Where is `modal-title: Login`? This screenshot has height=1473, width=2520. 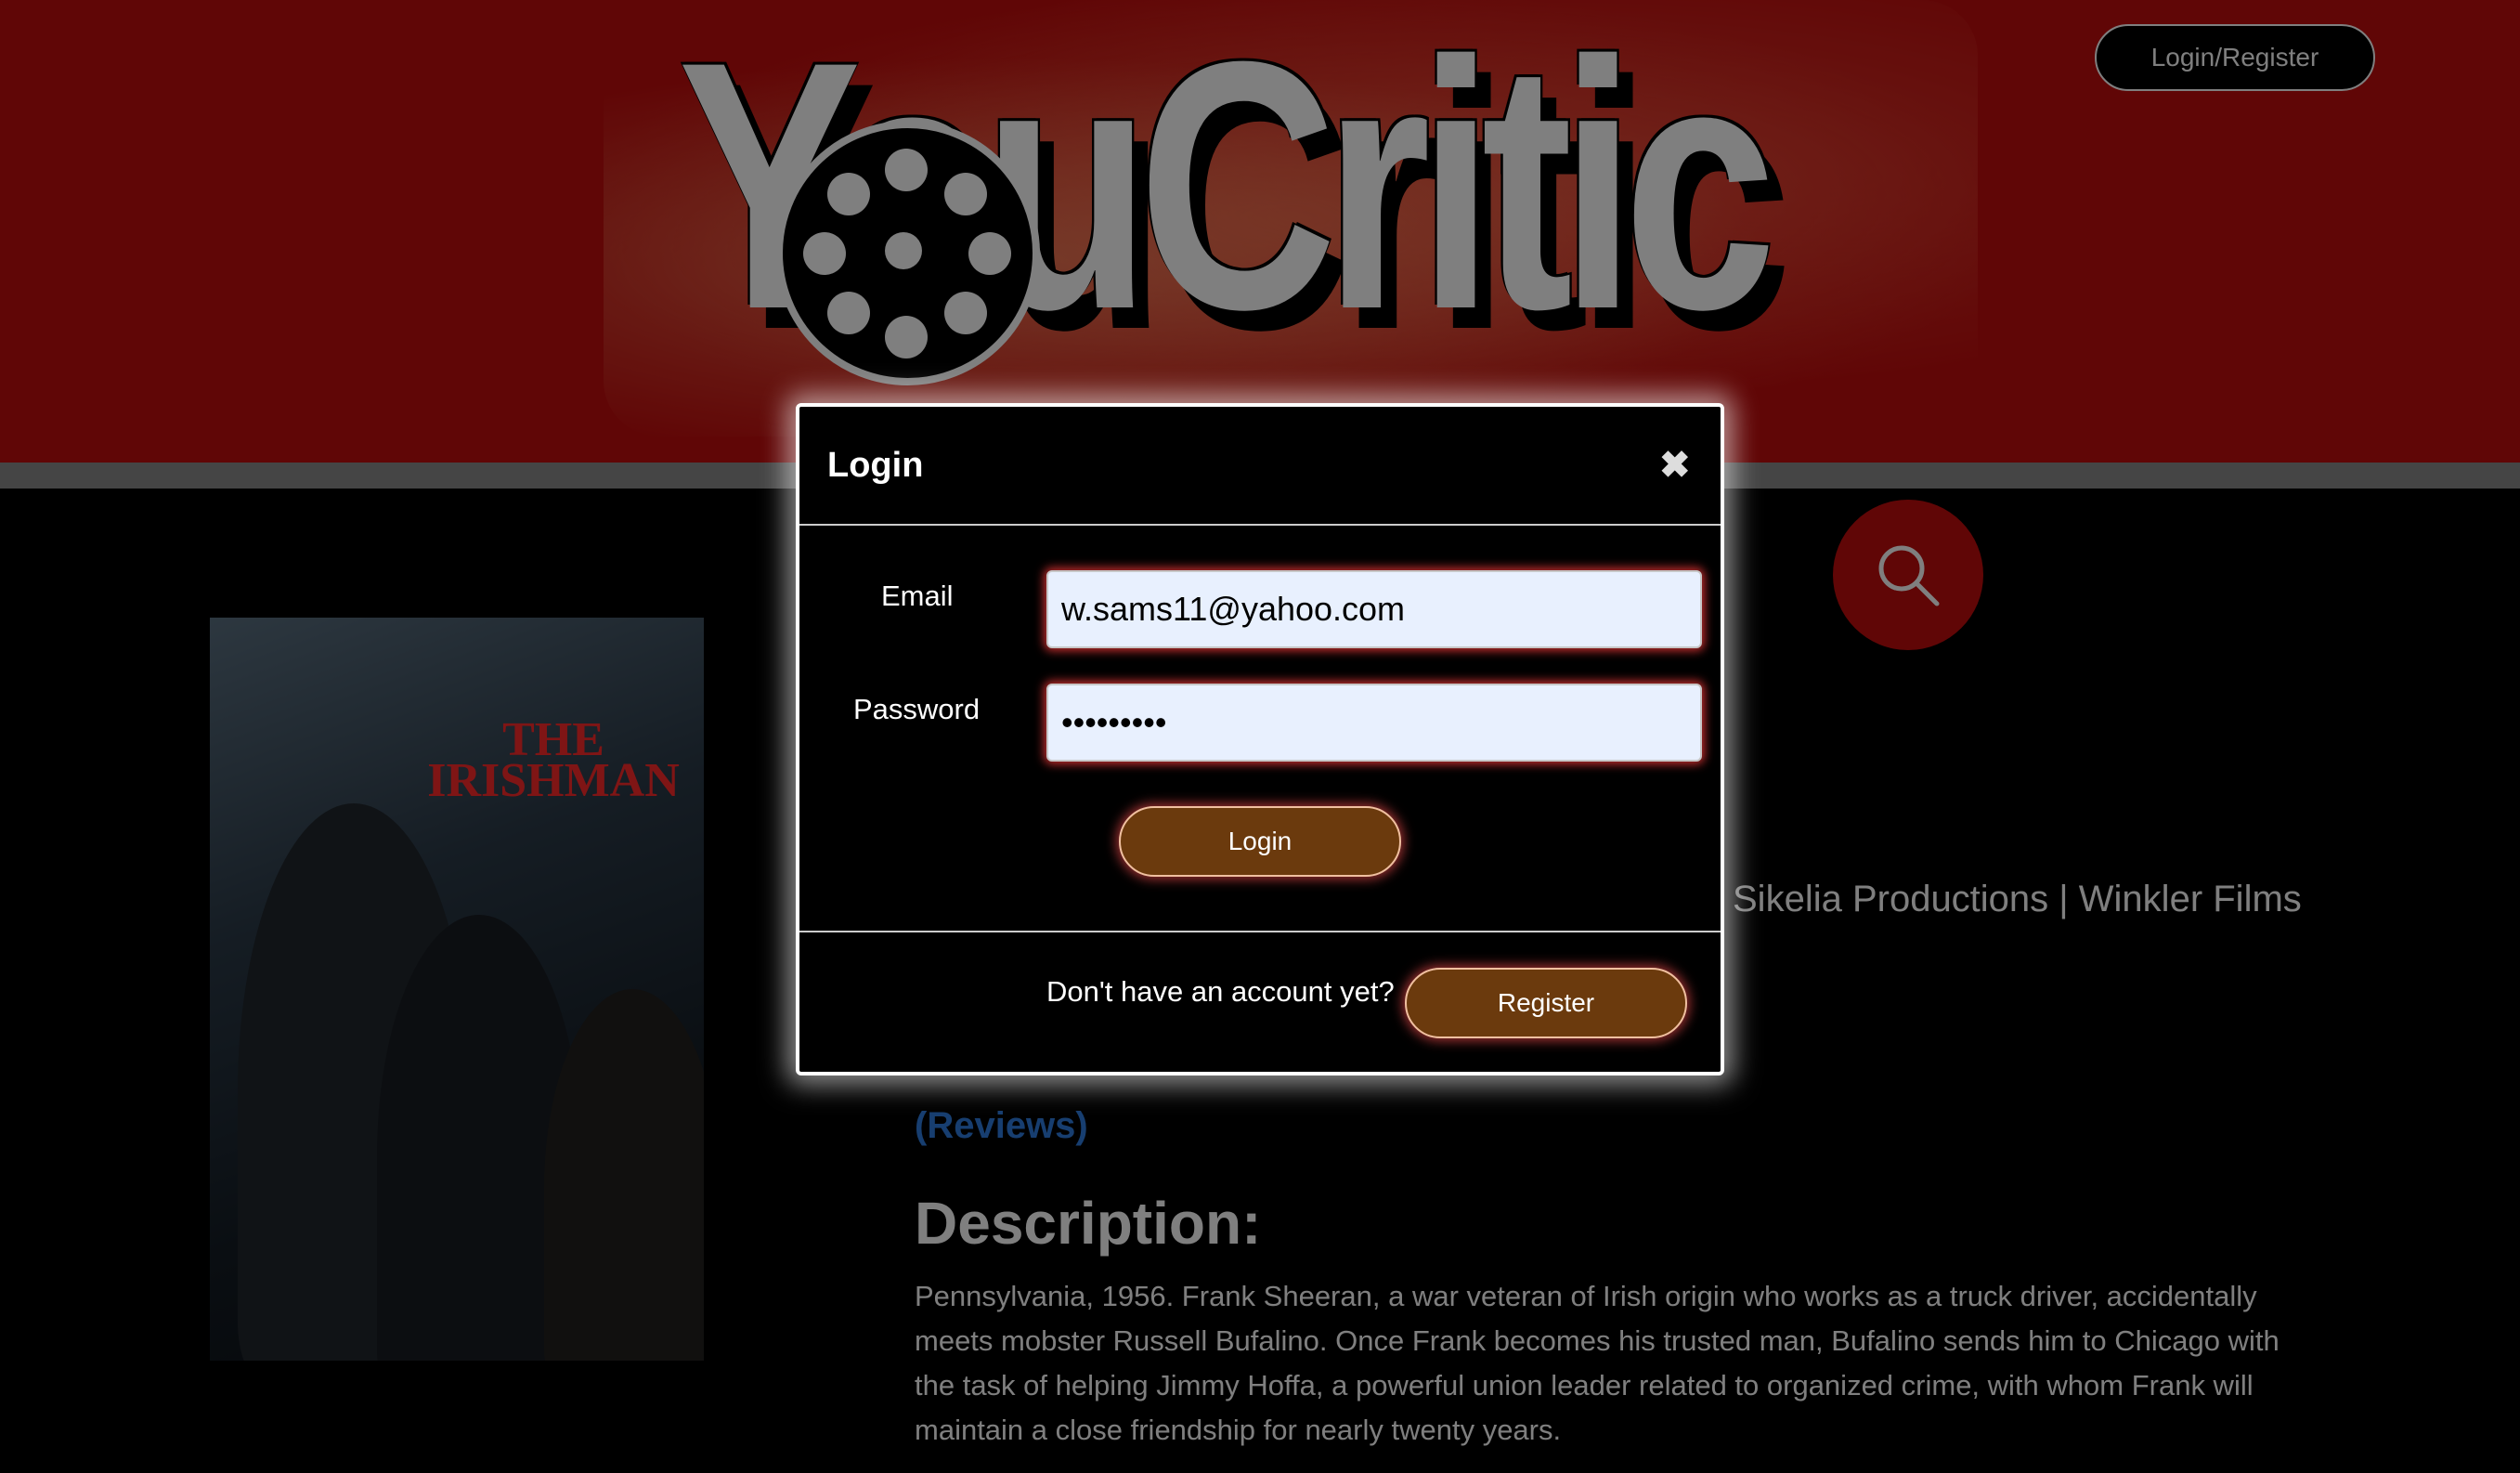 modal-title: Login is located at coordinates (875, 466).